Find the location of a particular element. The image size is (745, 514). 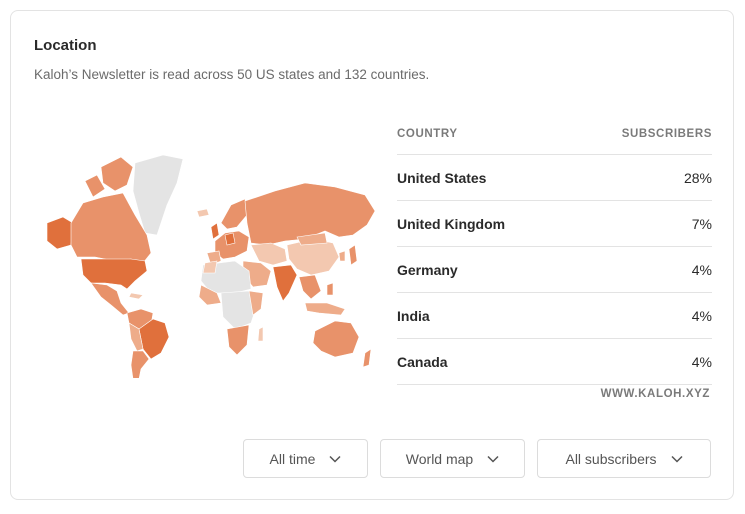

watermark-text: WWW.KALOH.XYZ is located at coordinates (655, 394).